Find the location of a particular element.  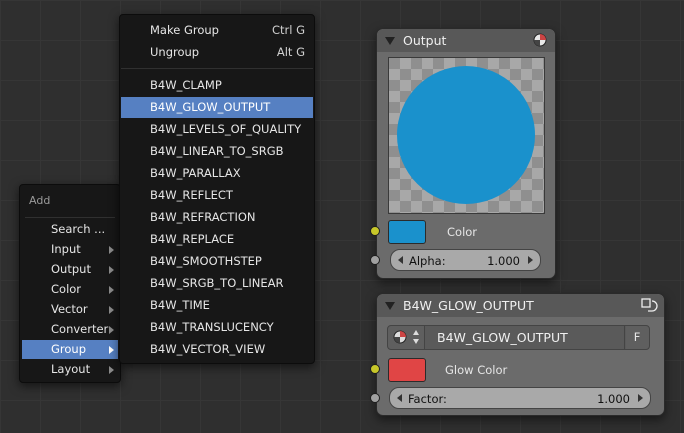

menu-item-color: Color is located at coordinates (70, 289).